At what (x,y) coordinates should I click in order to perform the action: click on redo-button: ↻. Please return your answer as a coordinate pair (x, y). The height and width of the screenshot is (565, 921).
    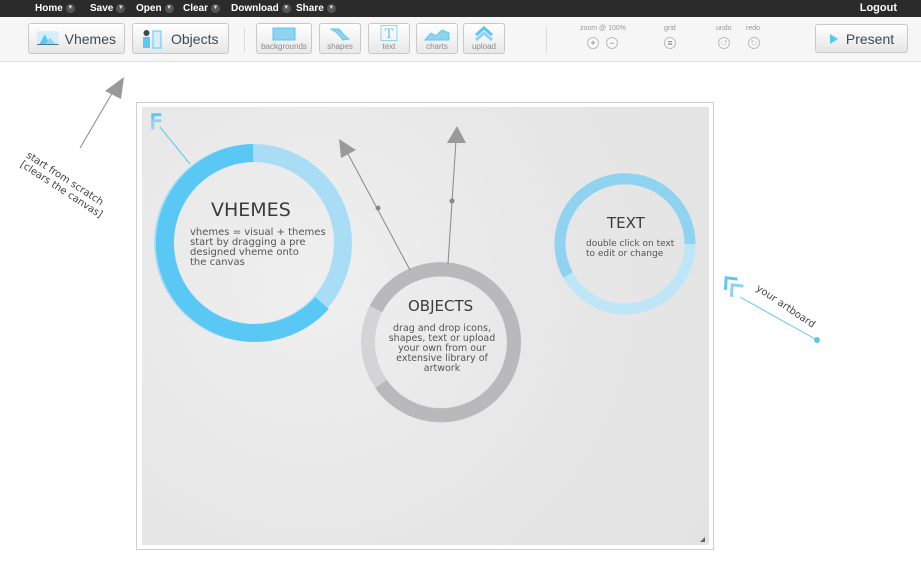
    Looking at the image, I should click on (754, 43).